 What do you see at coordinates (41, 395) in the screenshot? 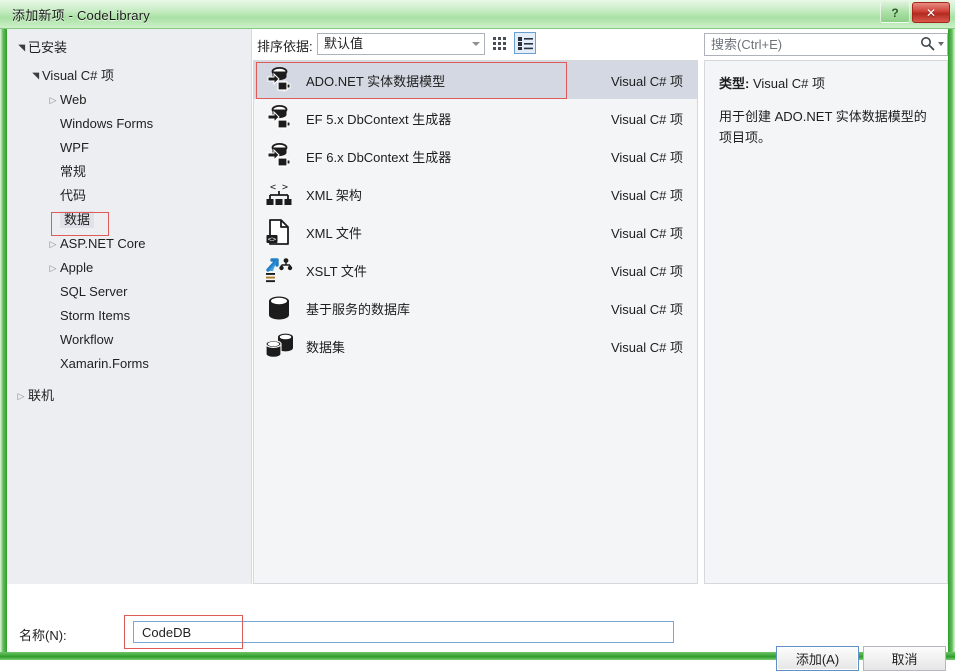
I see `tree-item-label: 联机` at bounding box center [41, 395].